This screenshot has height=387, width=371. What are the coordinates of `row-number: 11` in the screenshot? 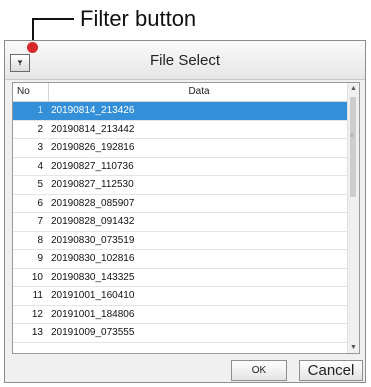 It's located at (37, 295).